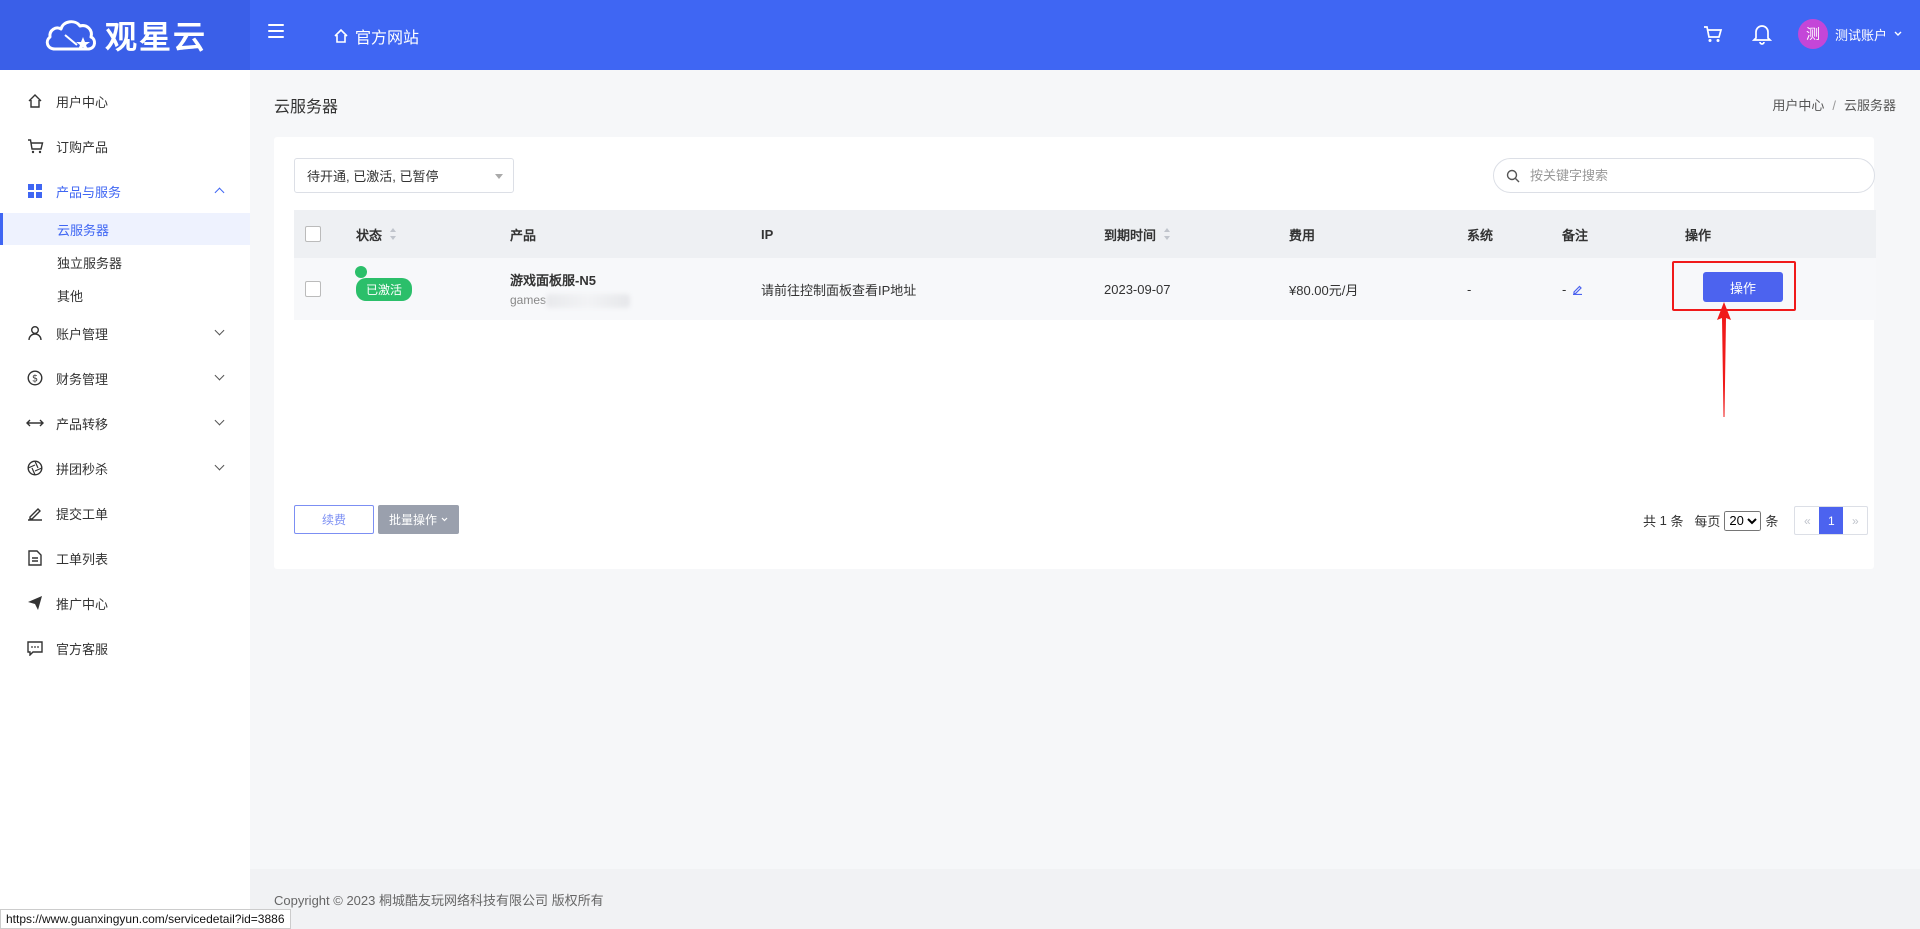 Image resolution: width=1920 pixels, height=929 pixels. Describe the element at coordinates (82, 334) in the screenshot. I see `sidebar-item-label: 账户管理` at that location.